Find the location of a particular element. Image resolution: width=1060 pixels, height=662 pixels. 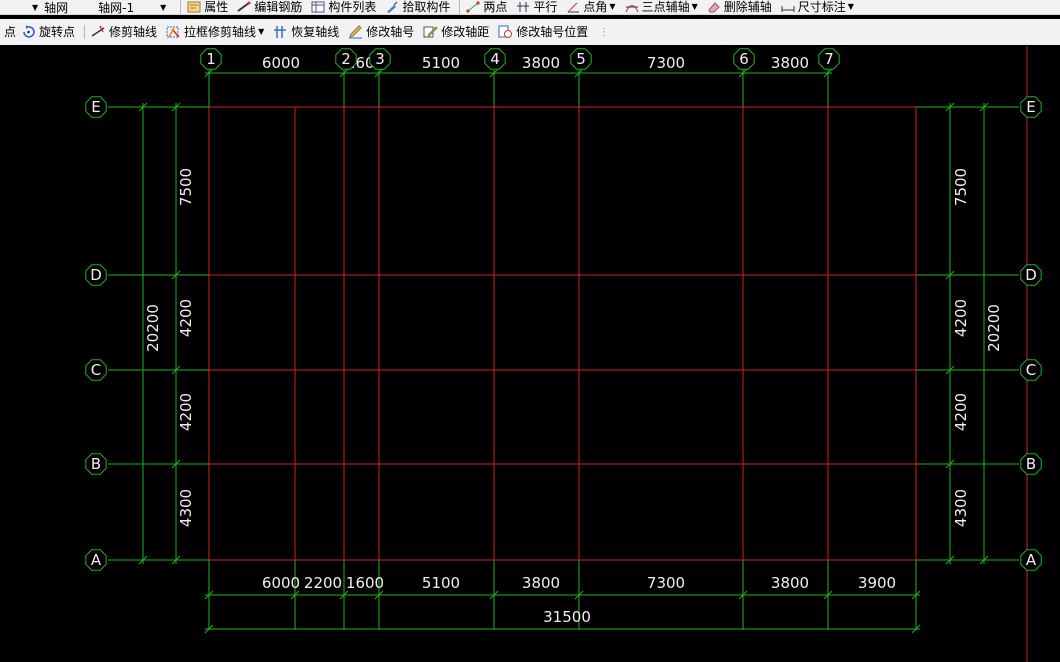

modify-axis-number-position-button: 修改轴号位置 is located at coordinates (543, 32).